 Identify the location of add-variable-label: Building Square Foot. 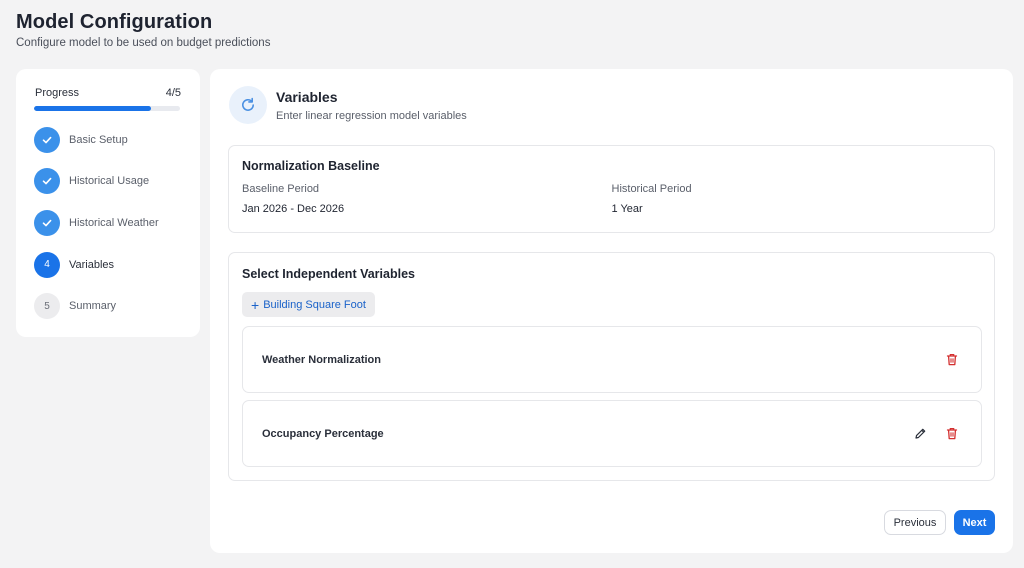
(314, 304).